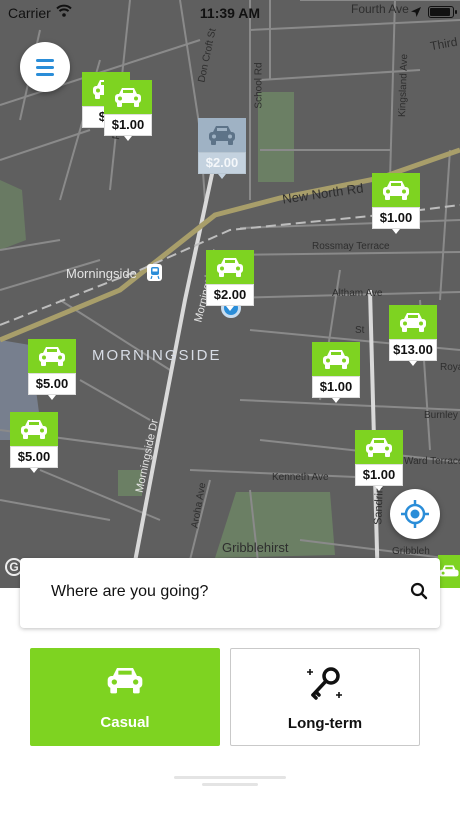  I want to click on street-label: Sandrin, so click(379, 506).